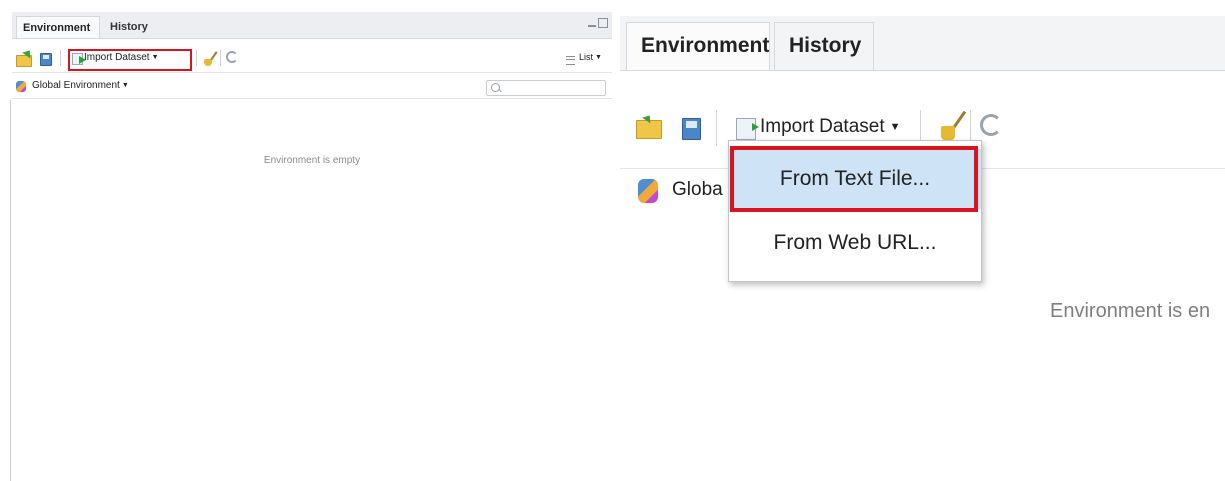 This screenshot has height=481, width=1225. What do you see at coordinates (76, 85) in the screenshot?
I see `environment-selector-label: Global Environment` at bounding box center [76, 85].